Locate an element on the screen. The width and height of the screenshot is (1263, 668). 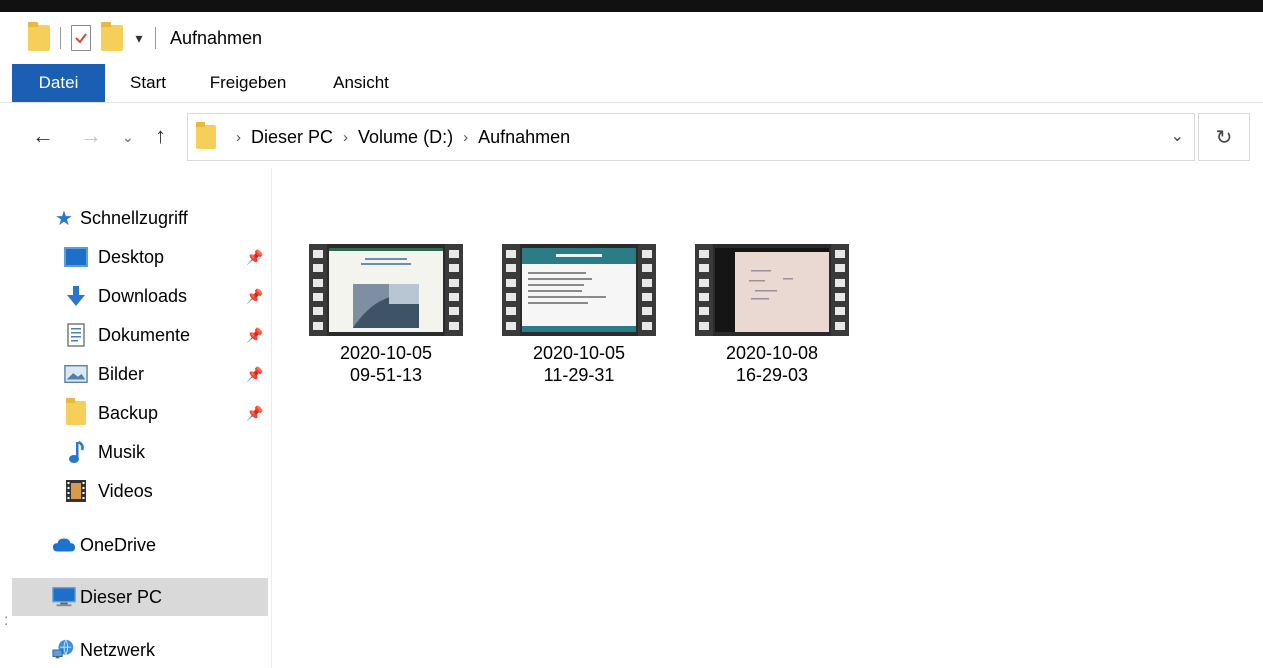
properties-icon is located at coordinates (81, 38).